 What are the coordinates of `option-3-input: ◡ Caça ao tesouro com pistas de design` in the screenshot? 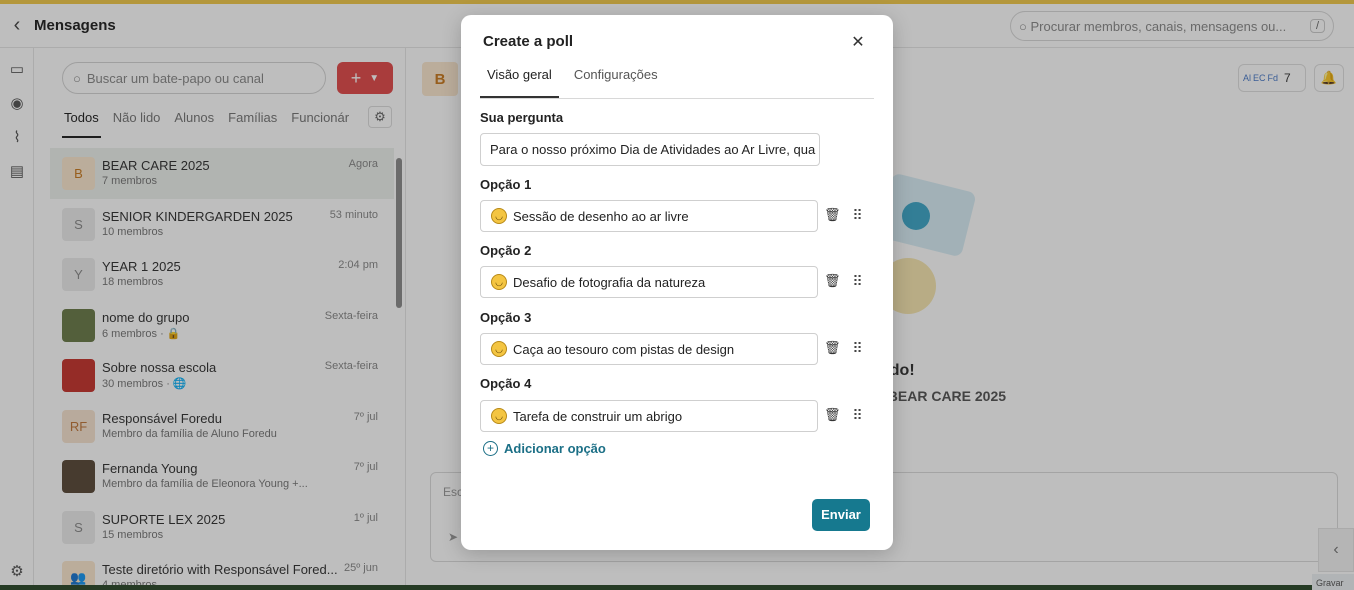 It's located at (649, 349).